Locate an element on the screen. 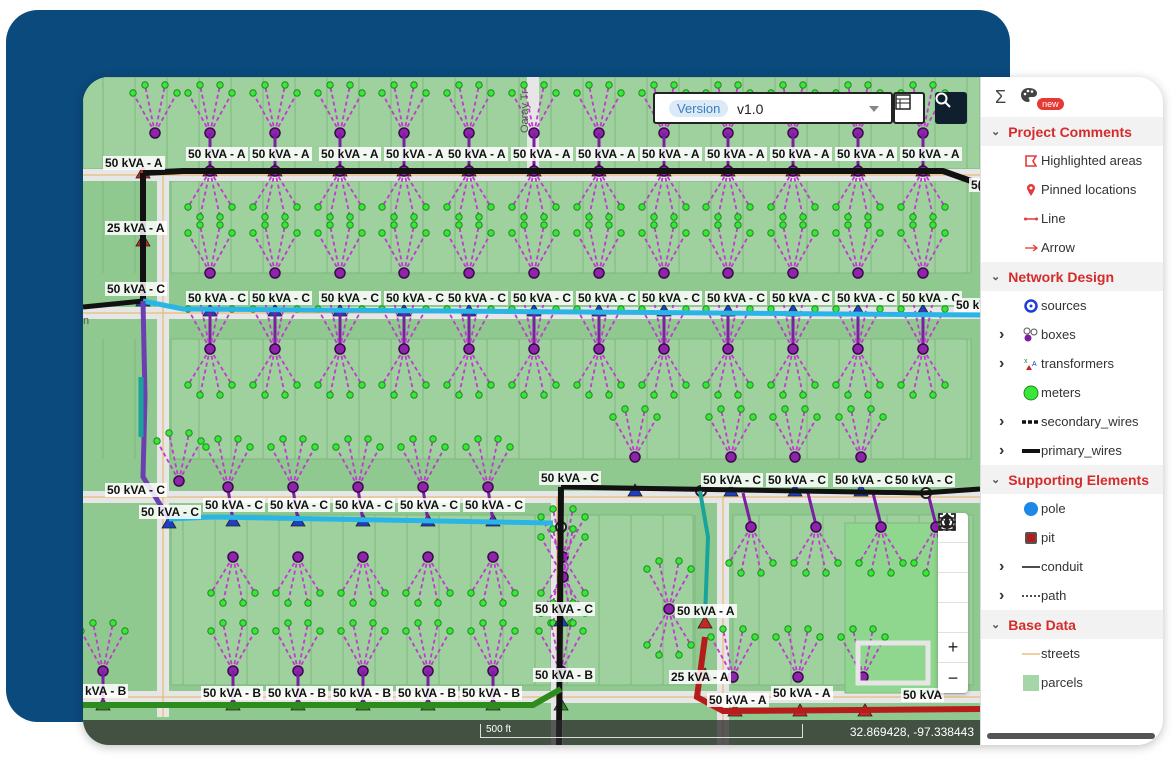  layer-row: Highlighted areas is located at coordinates (1072, 160).